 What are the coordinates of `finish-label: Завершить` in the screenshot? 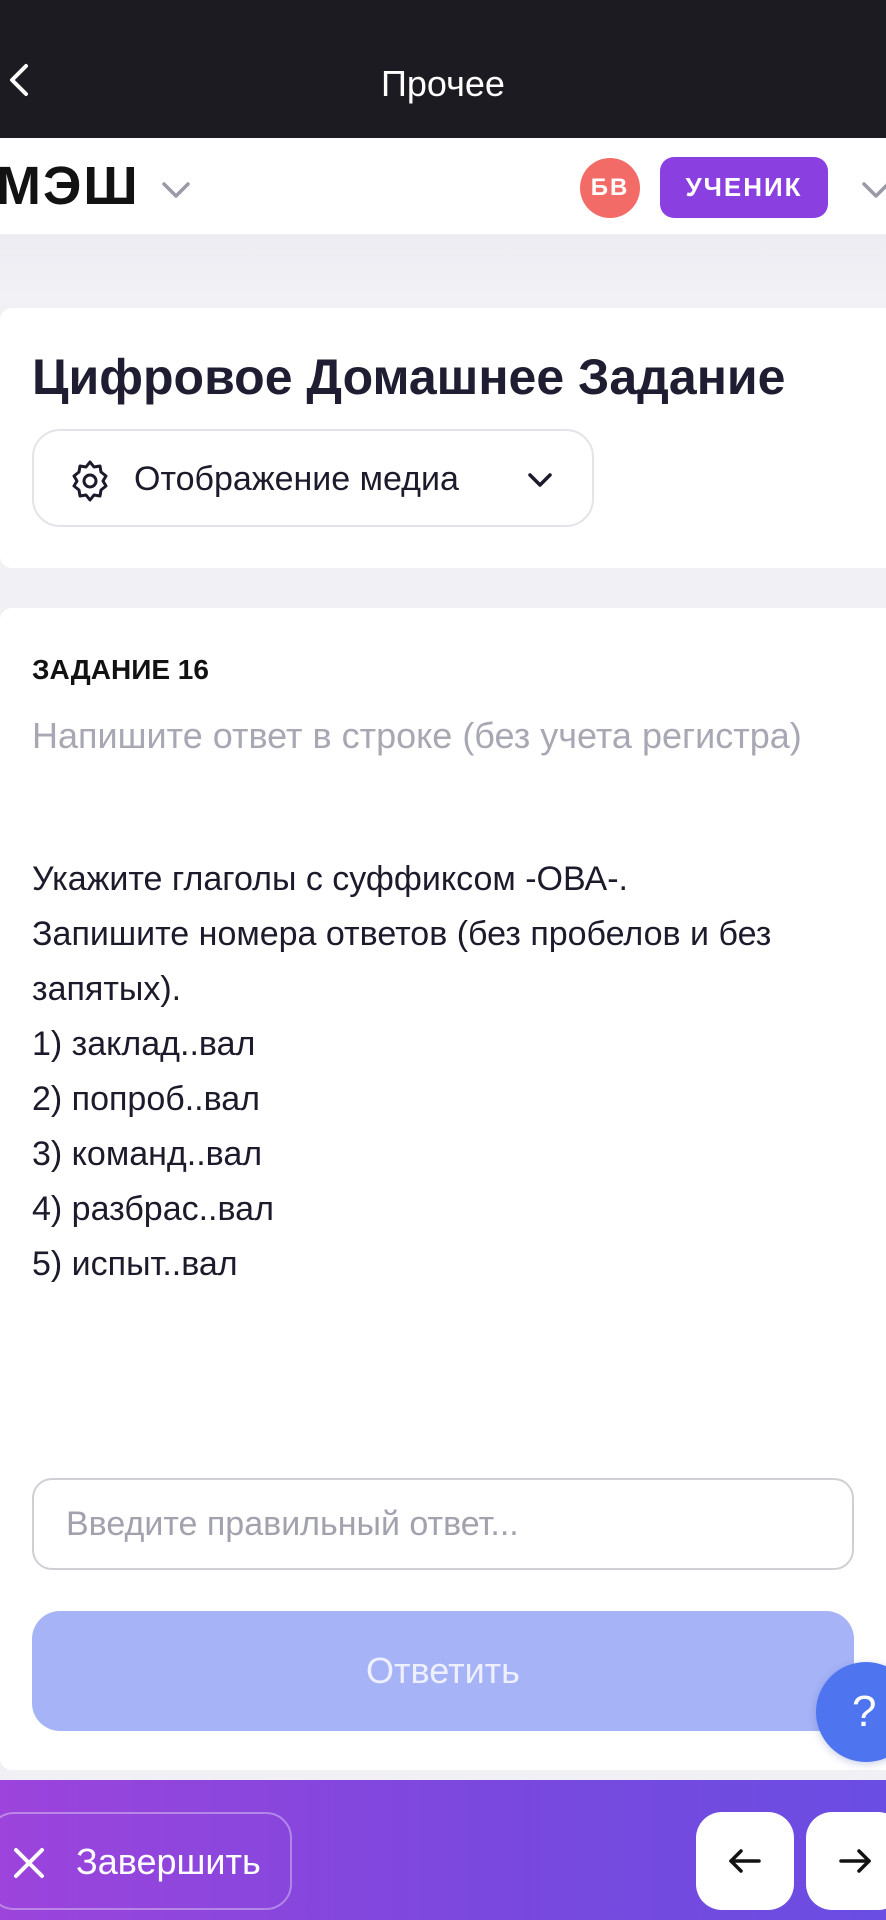 It's located at (168, 1861).